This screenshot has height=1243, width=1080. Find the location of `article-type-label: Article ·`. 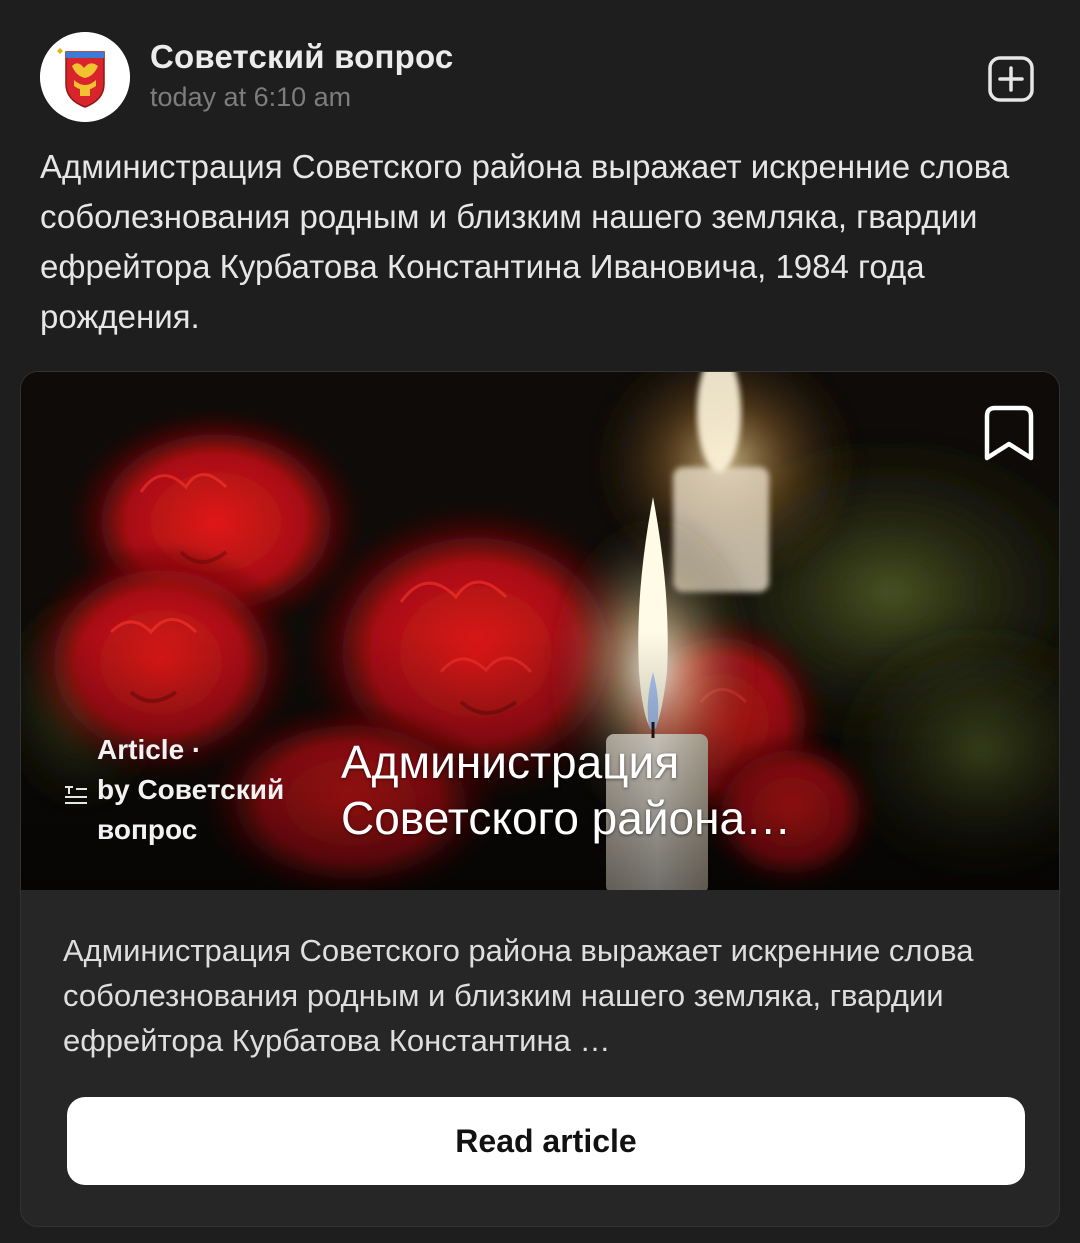

article-type-label: Article · is located at coordinates (149, 749).